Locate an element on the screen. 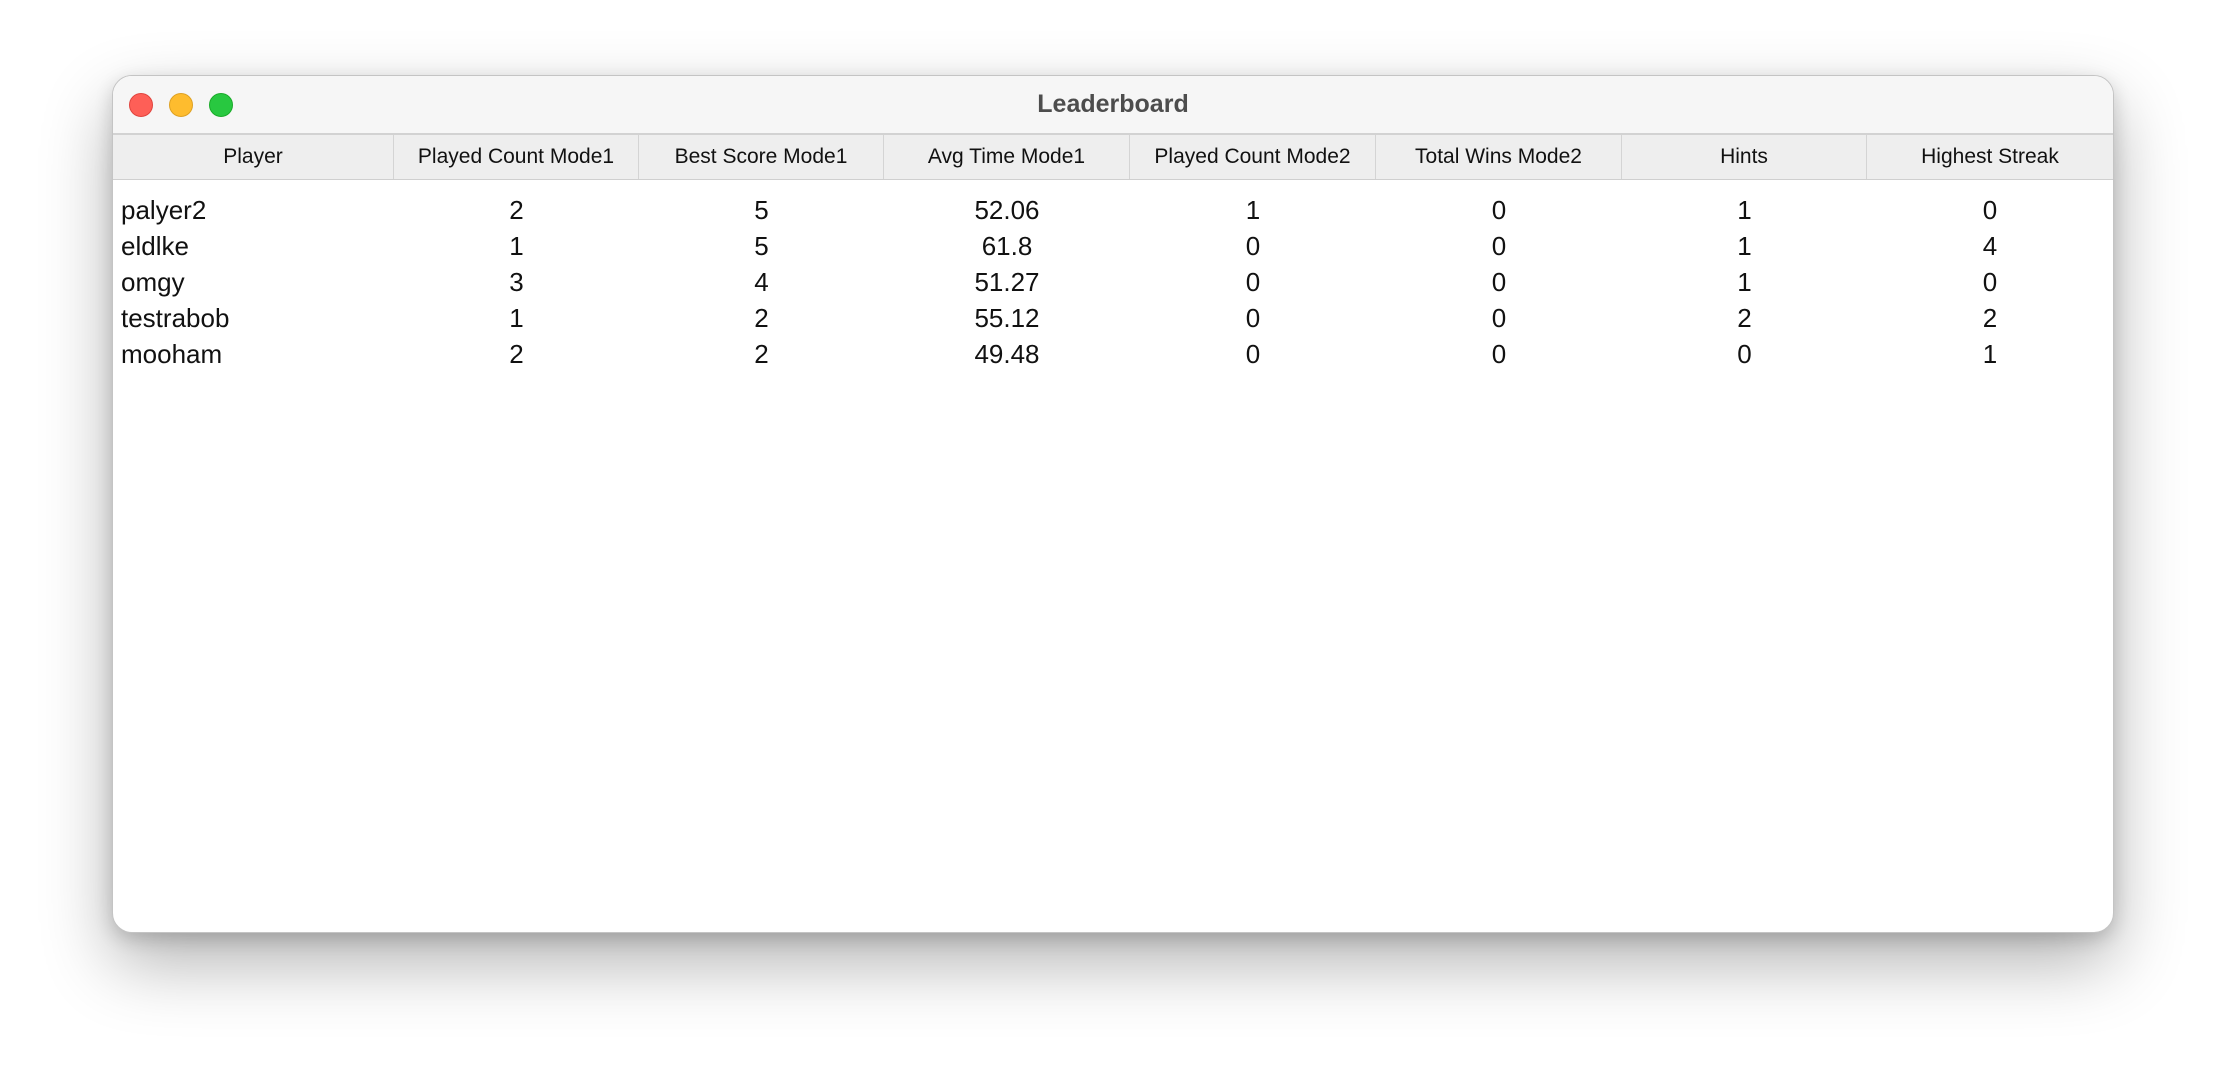 This screenshot has height=1080, width=2224. column-header-highest-streak: Highest Streak is located at coordinates (1990, 157).